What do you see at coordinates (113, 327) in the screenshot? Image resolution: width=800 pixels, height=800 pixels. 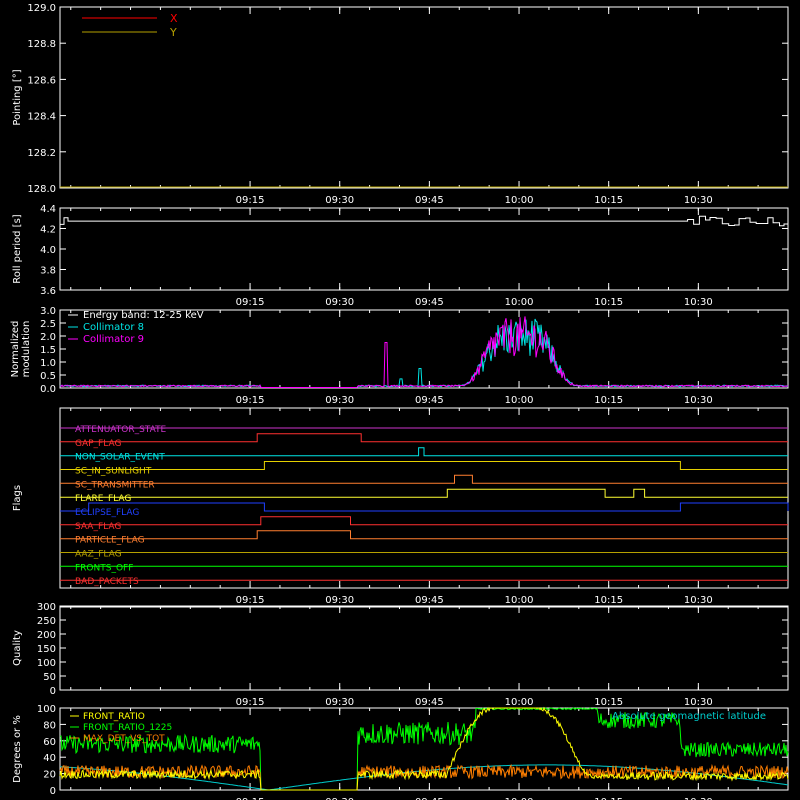 I see `legend-collimator8: Collimator 8` at bounding box center [113, 327].